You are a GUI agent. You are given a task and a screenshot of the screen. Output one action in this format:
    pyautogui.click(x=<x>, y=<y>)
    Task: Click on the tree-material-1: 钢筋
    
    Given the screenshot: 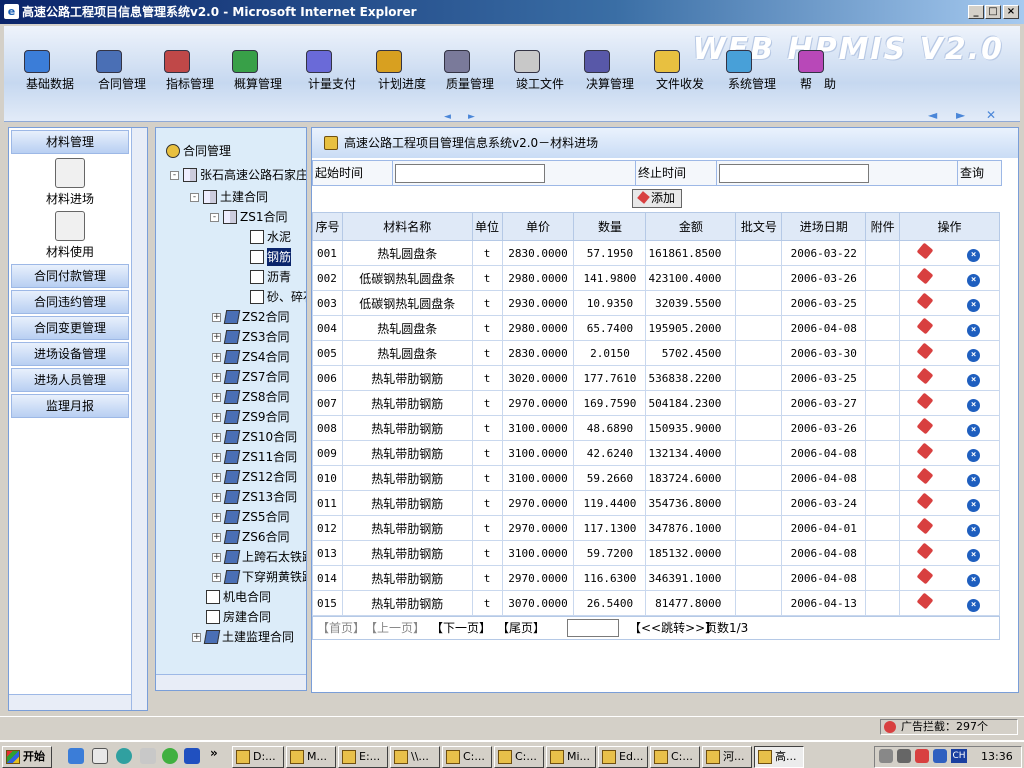 What is the action you would take?
    pyautogui.click(x=271, y=257)
    